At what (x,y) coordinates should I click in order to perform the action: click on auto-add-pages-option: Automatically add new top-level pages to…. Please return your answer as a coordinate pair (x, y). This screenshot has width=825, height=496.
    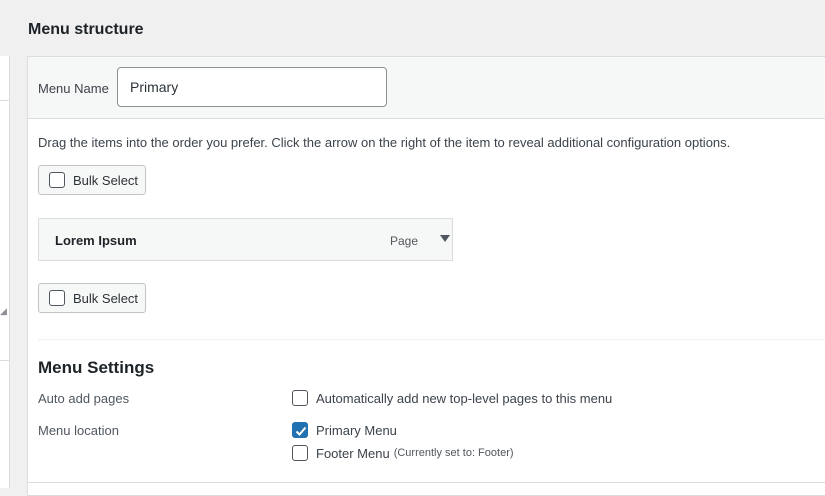
    Looking at the image, I should click on (452, 398).